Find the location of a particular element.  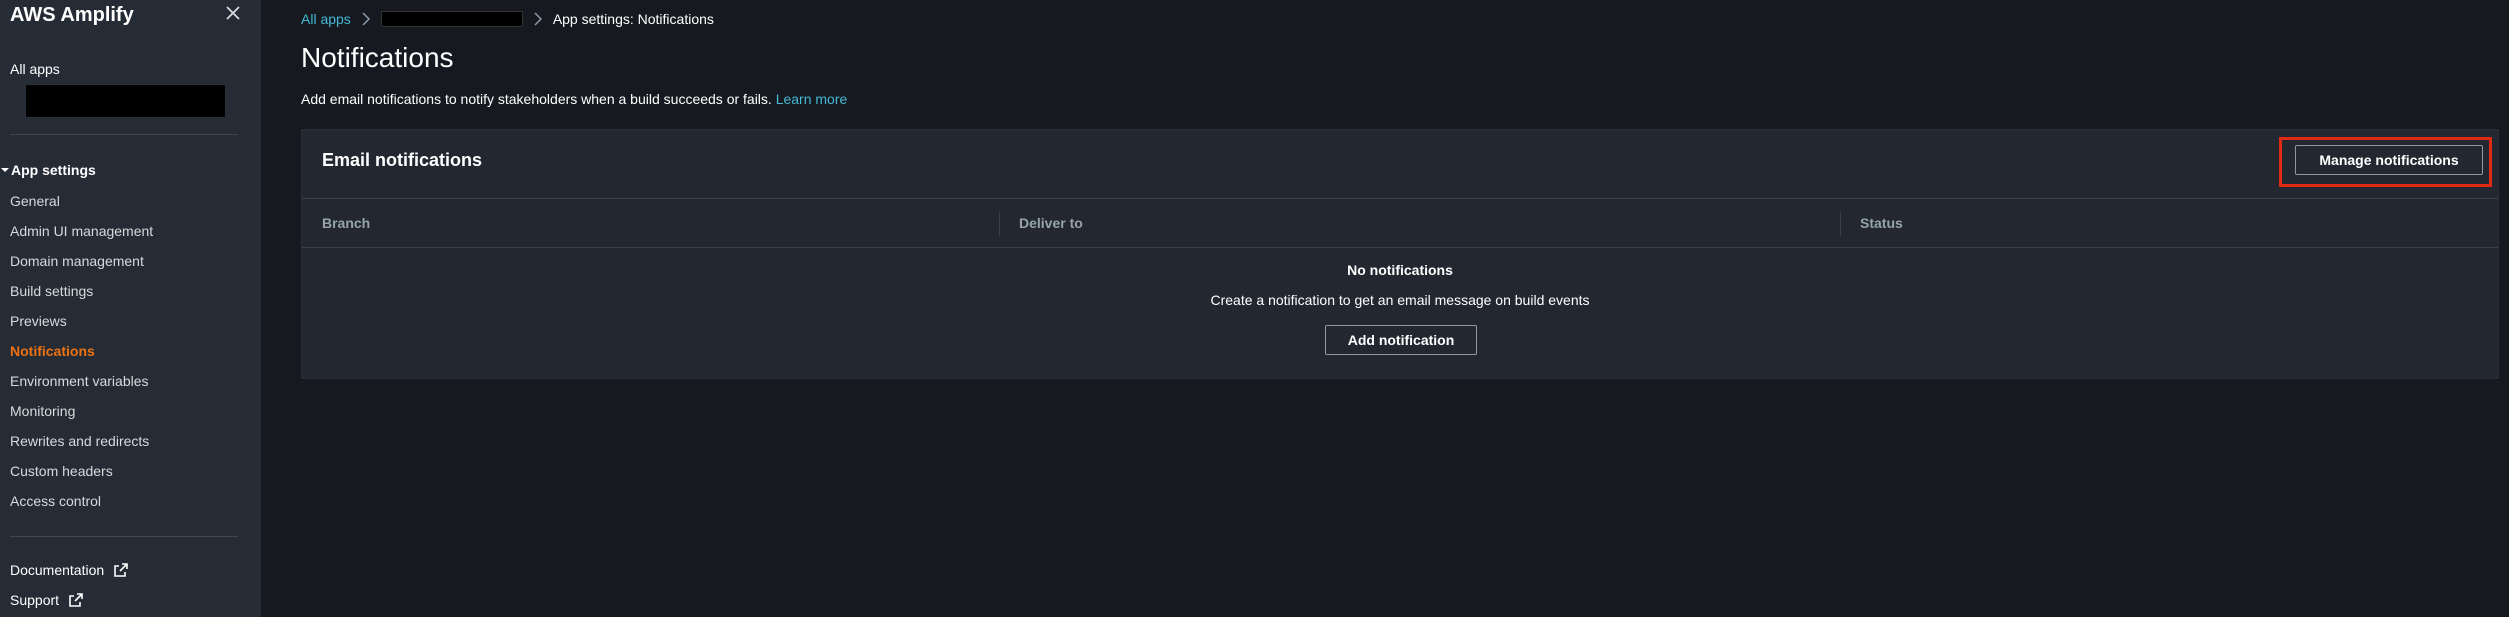

documentation-label: Documentation is located at coordinates (57, 570).